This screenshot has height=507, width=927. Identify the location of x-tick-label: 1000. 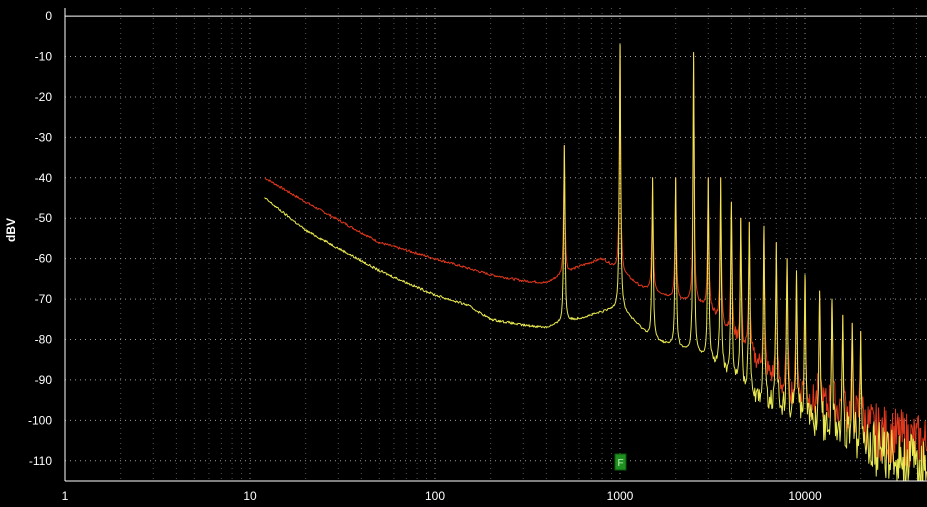
(620, 496).